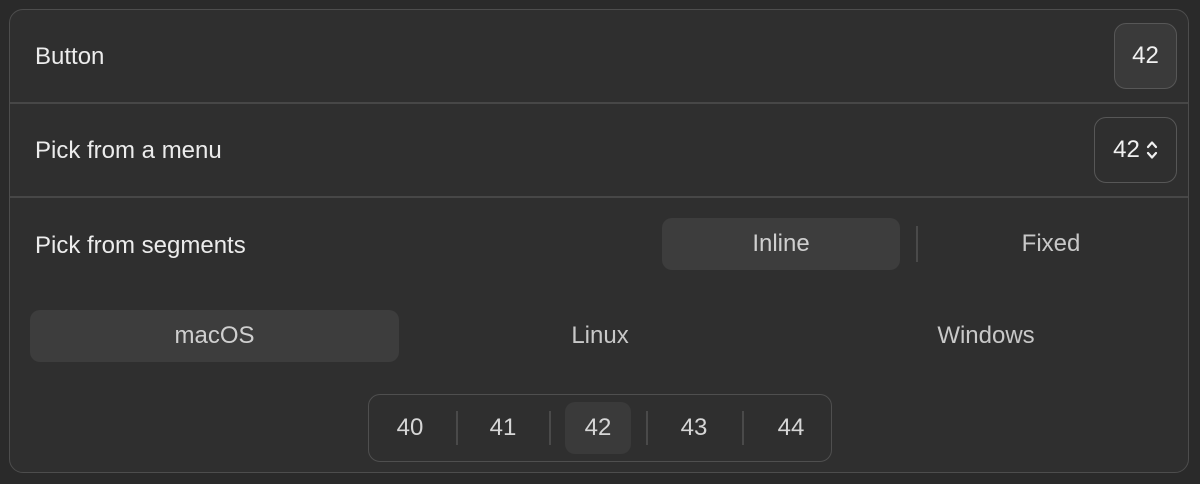  I want to click on segment-linux-label: Linux, so click(600, 335).